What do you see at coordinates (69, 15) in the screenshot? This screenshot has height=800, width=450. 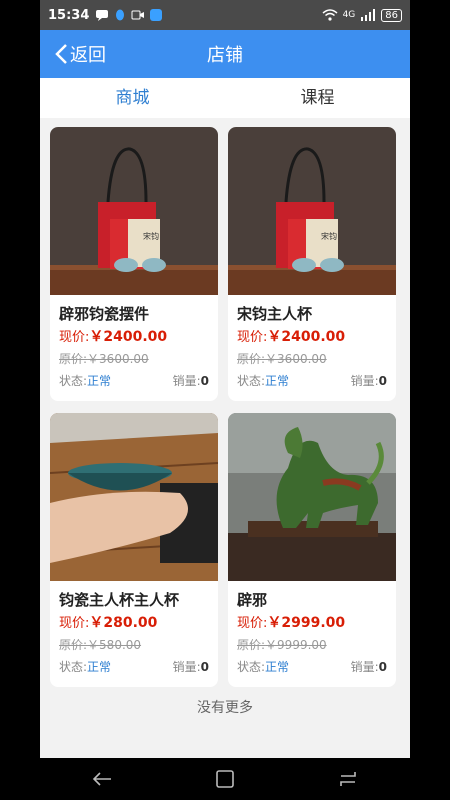 I see `status-time: 15:34` at bounding box center [69, 15].